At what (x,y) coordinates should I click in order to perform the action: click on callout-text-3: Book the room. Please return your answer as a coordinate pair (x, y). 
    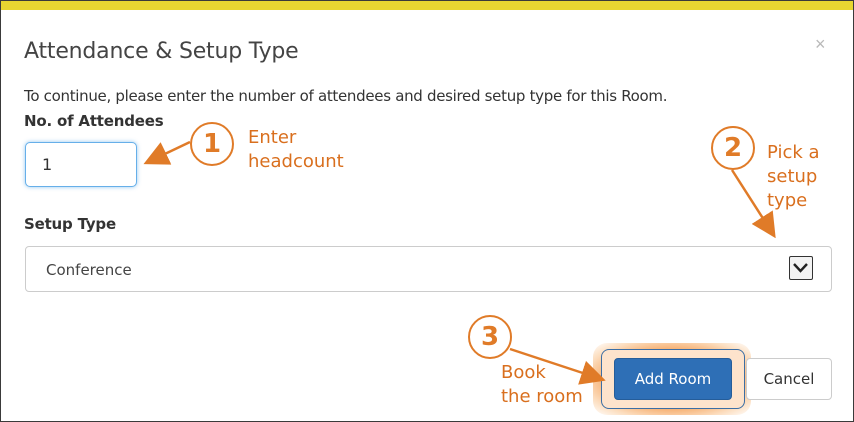
    Looking at the image, I should click on (542, 384).